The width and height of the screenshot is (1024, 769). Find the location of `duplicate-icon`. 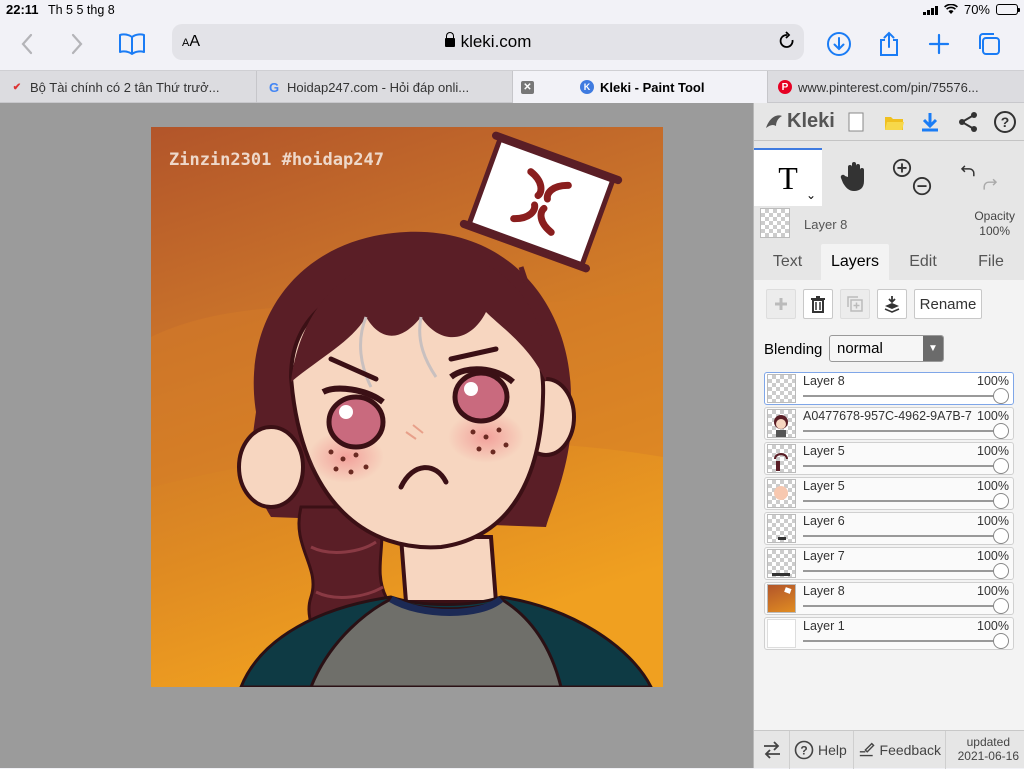

duplicate-icon is located at coordinates (855, 304).